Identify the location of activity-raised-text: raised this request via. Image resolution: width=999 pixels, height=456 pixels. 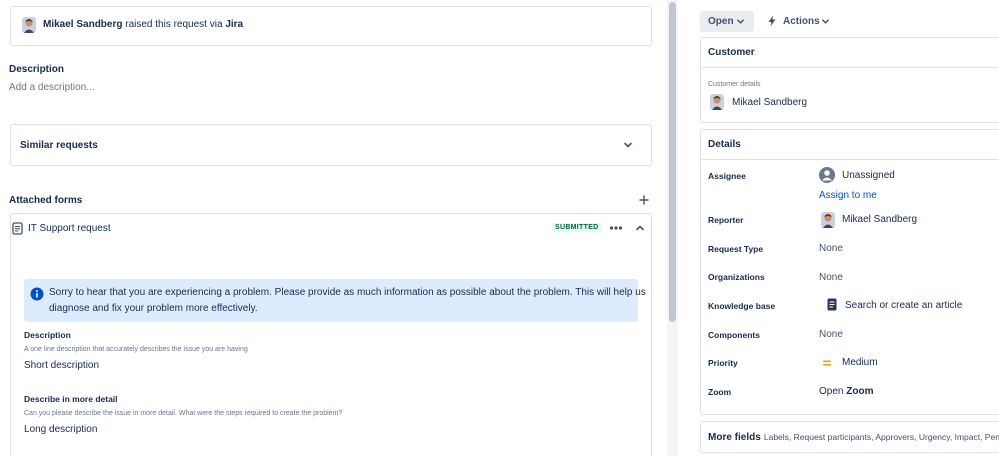
(174, 24).